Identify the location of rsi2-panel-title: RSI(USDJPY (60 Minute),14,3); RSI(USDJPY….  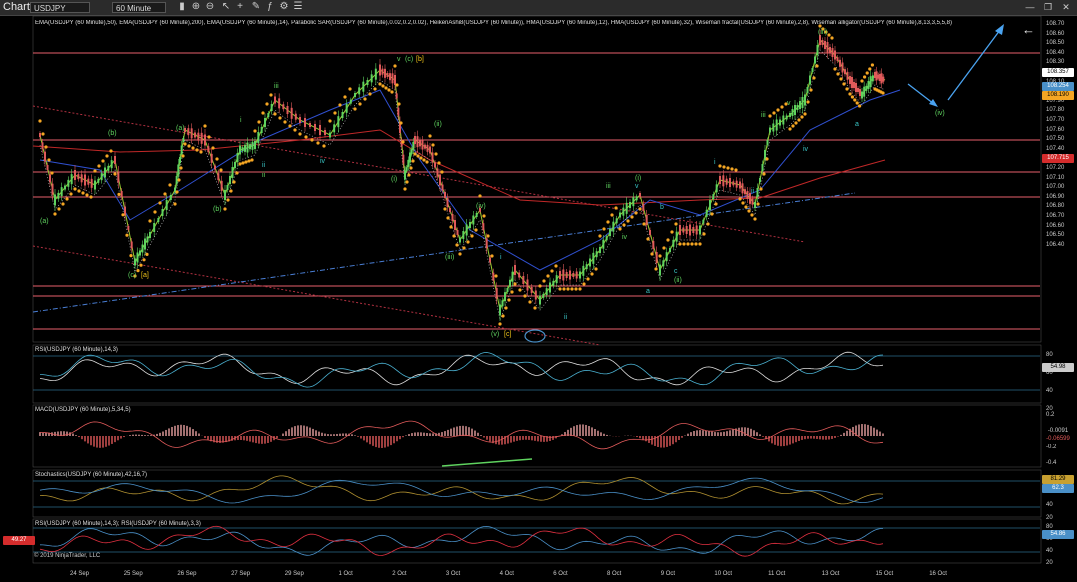
(118, 524).